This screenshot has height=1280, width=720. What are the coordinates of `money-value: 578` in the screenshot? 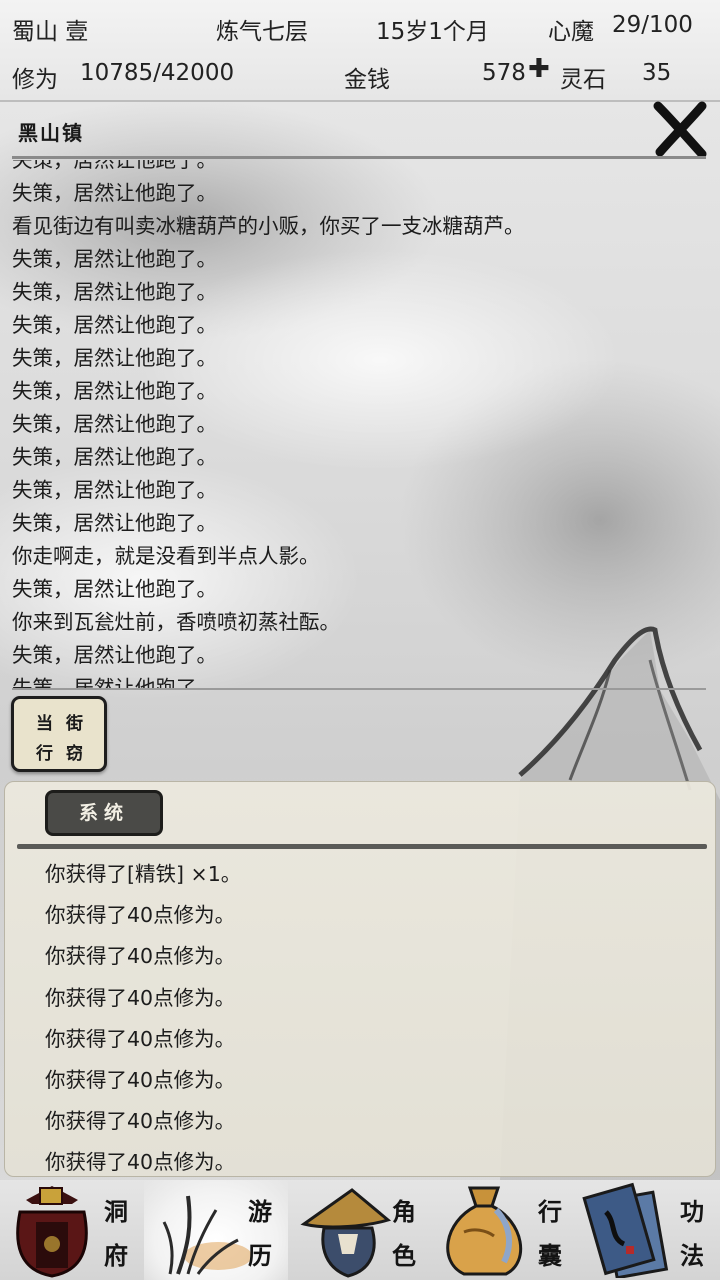 It's located at (504, 73).